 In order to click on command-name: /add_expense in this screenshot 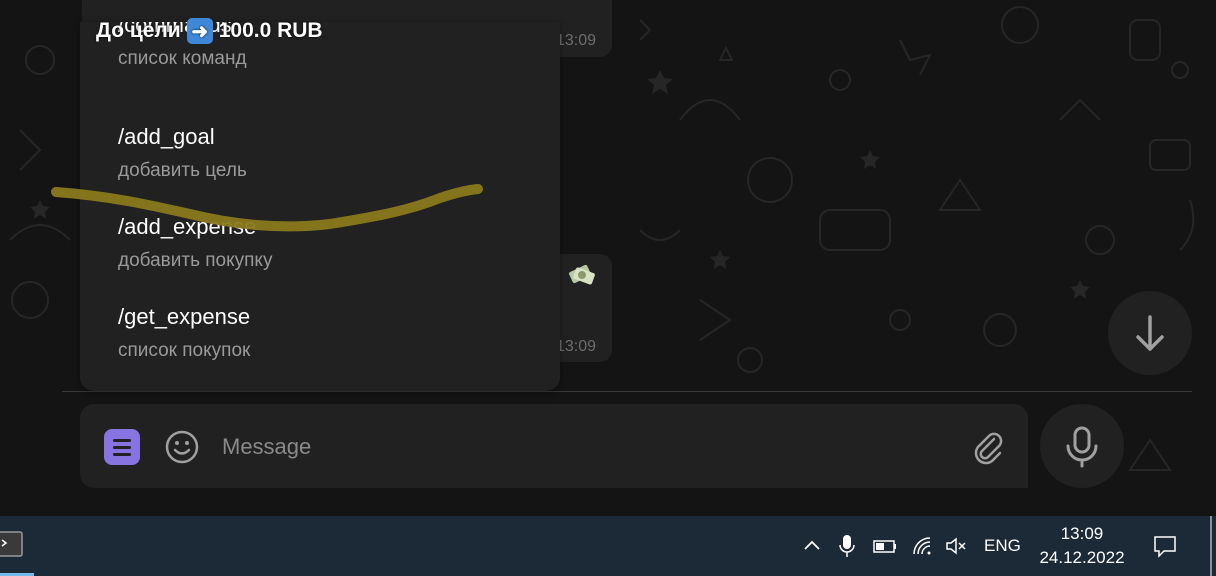, I will do `click(187, 226)`.